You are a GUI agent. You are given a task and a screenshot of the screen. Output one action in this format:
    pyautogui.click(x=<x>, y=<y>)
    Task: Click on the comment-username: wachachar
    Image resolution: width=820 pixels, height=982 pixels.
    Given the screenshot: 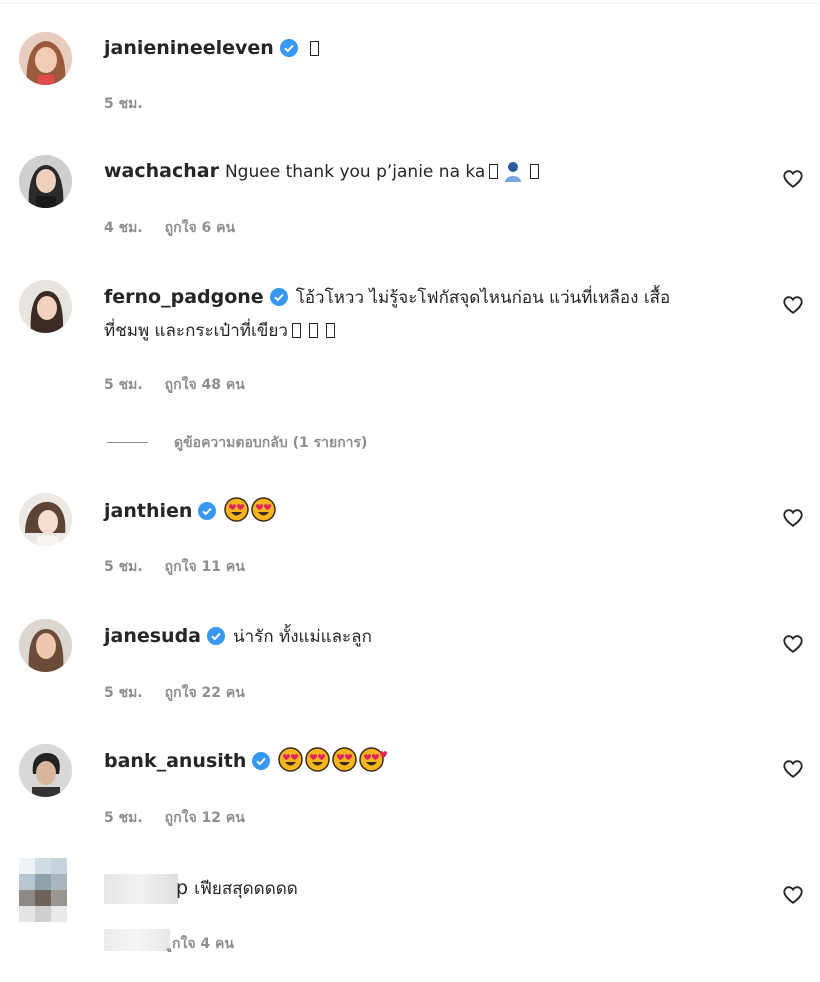 What is the action you would take?
    pyautogui.click(x=161, y=171)
    